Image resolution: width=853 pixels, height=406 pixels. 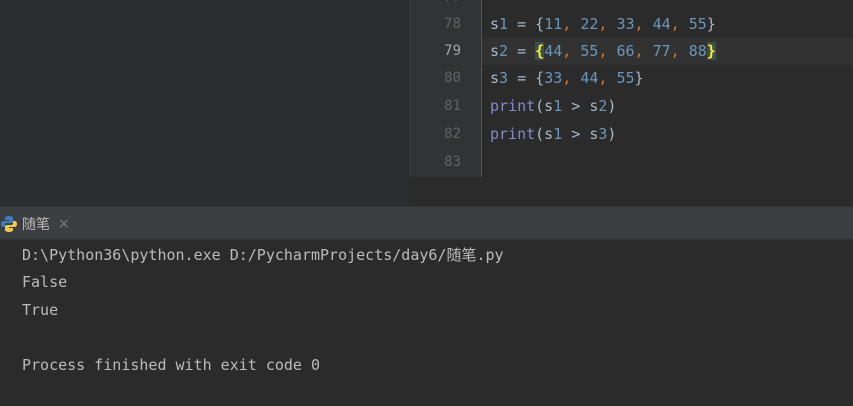 I want to click on code-line: s1 = {11, 22, 33, 44, 55}, so click(x=603, y=24).